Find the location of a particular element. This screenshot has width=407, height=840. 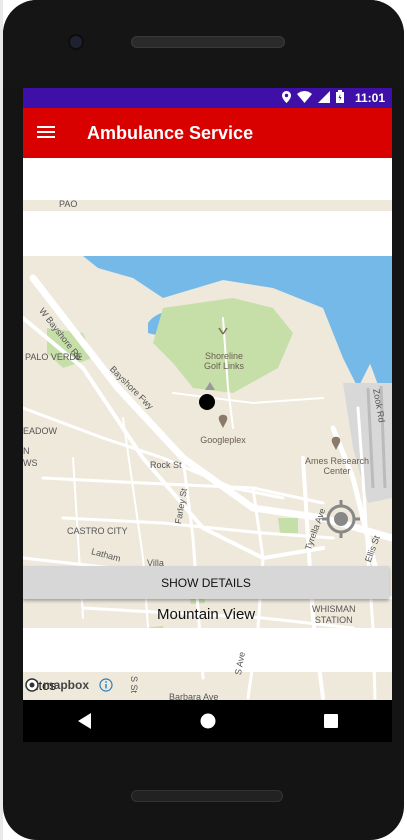

poi-label-shoreline-golf: Shoreline Golf Links is located at coordinates (224, 361).